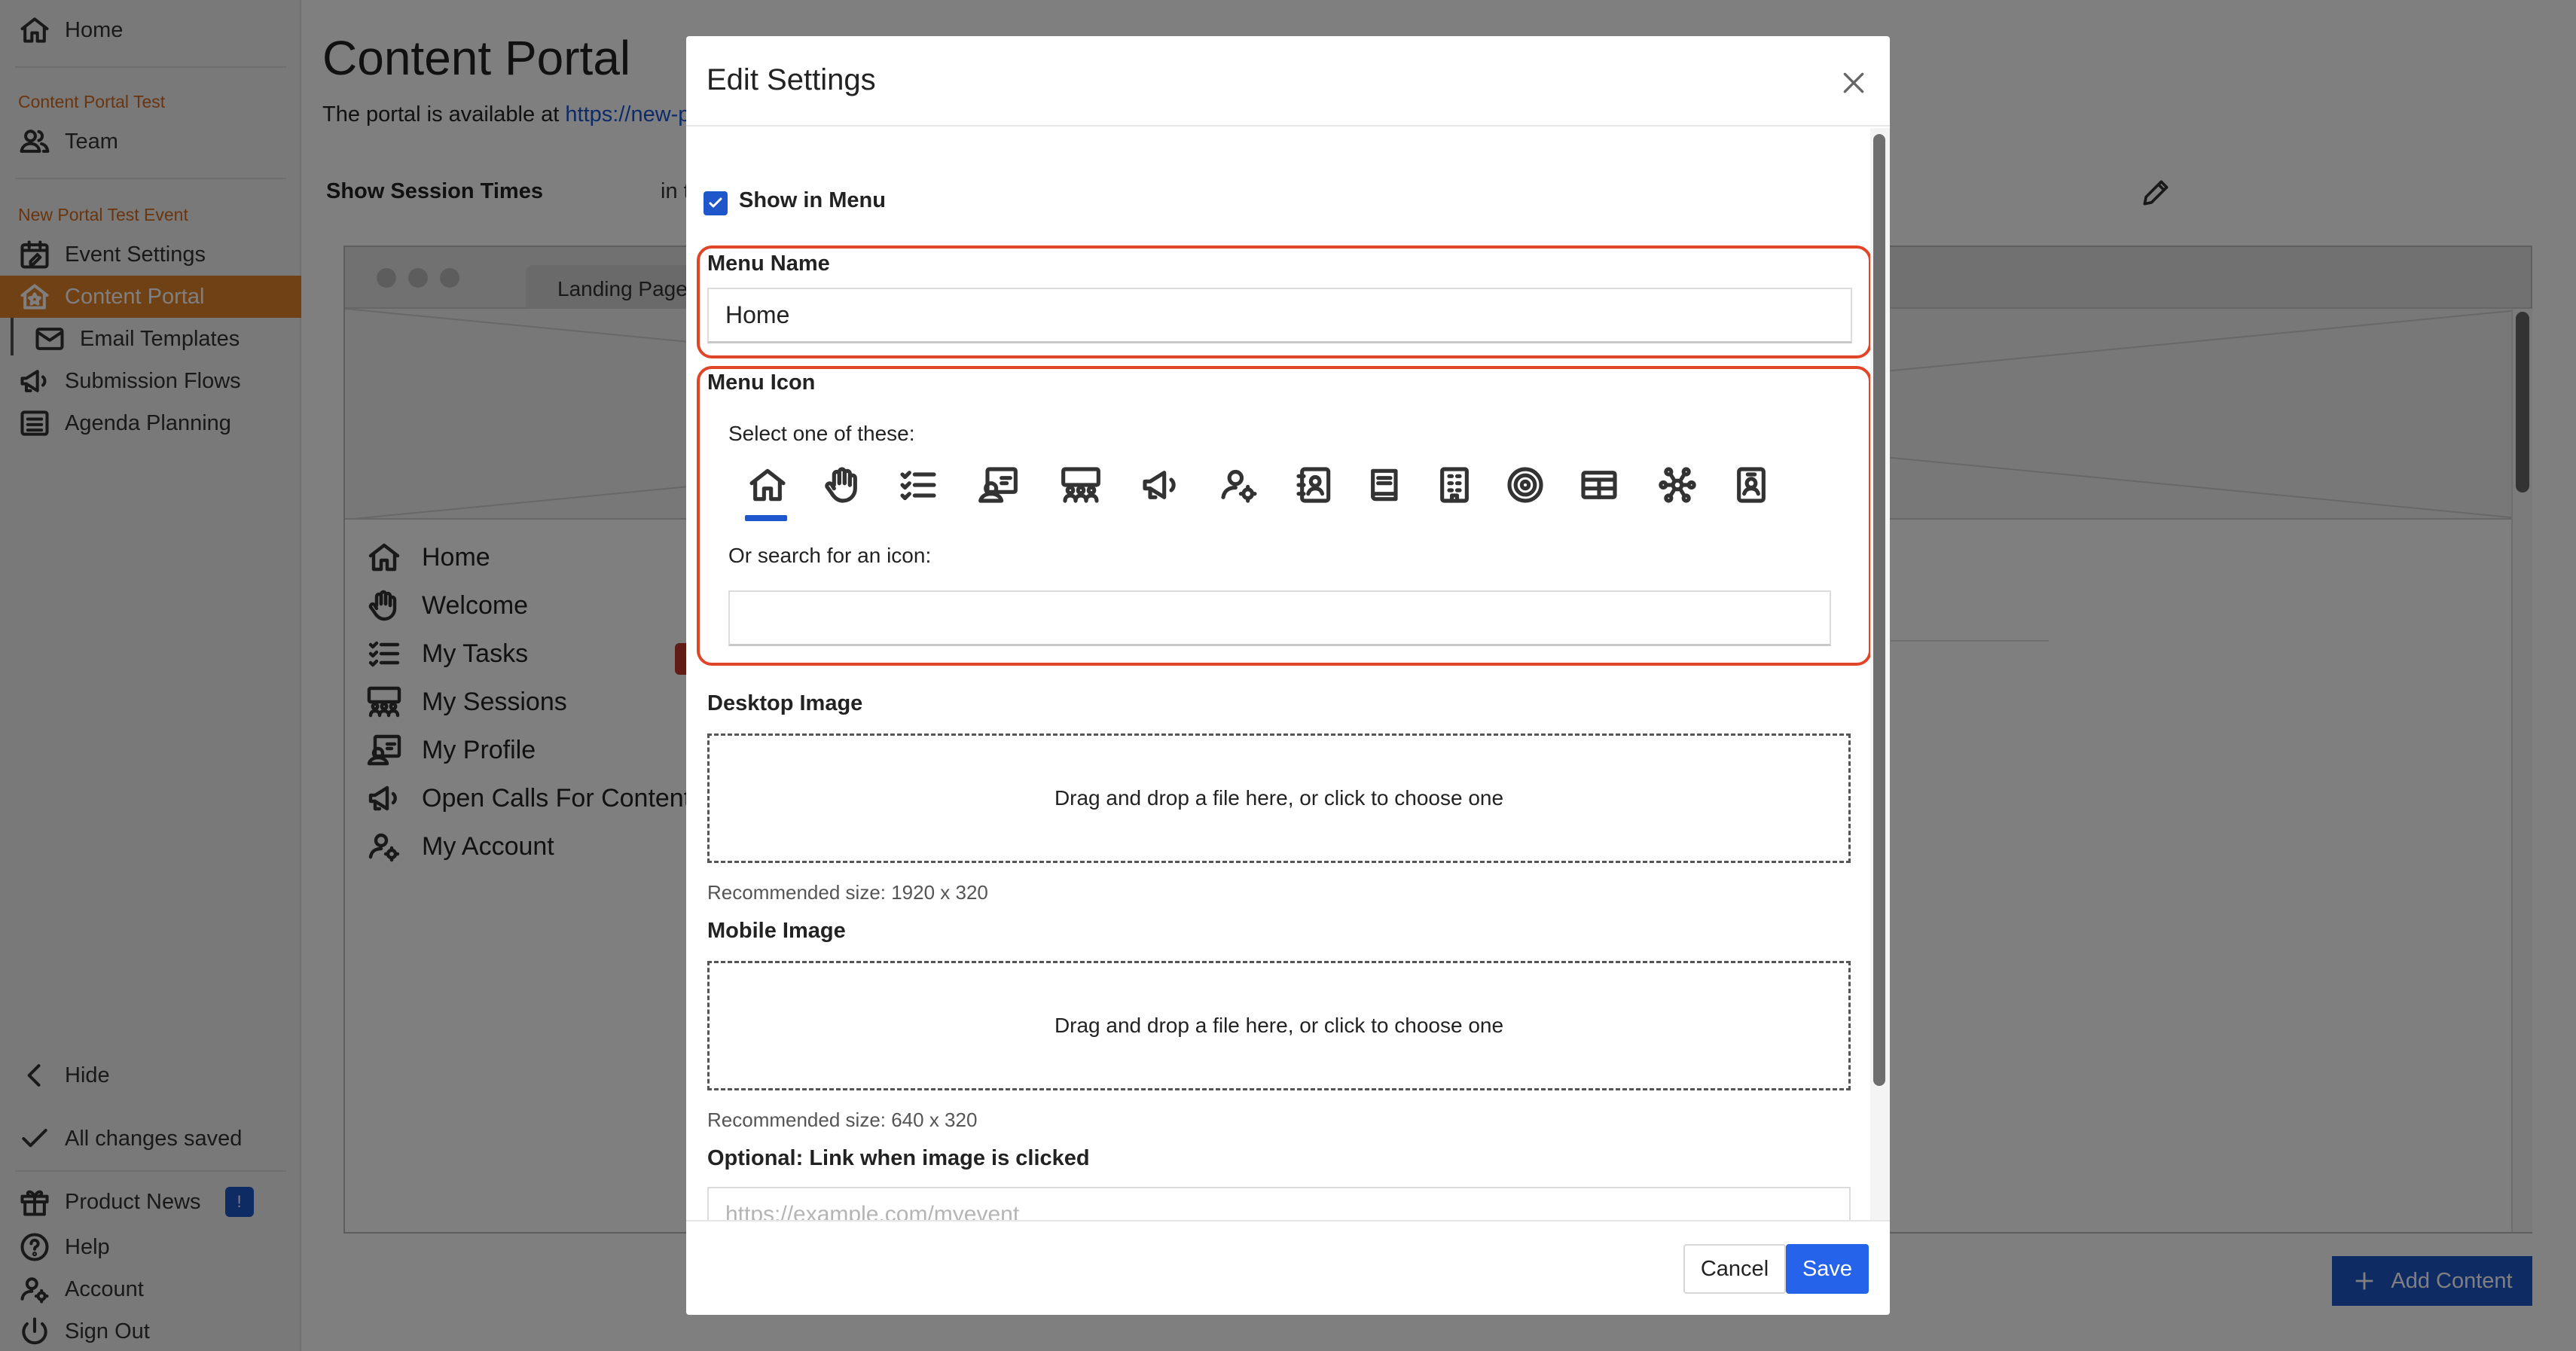 This screenshot has height=1351, width=2576. I want to click on mobile-image-label: Mobile Image, so click(776, 931).